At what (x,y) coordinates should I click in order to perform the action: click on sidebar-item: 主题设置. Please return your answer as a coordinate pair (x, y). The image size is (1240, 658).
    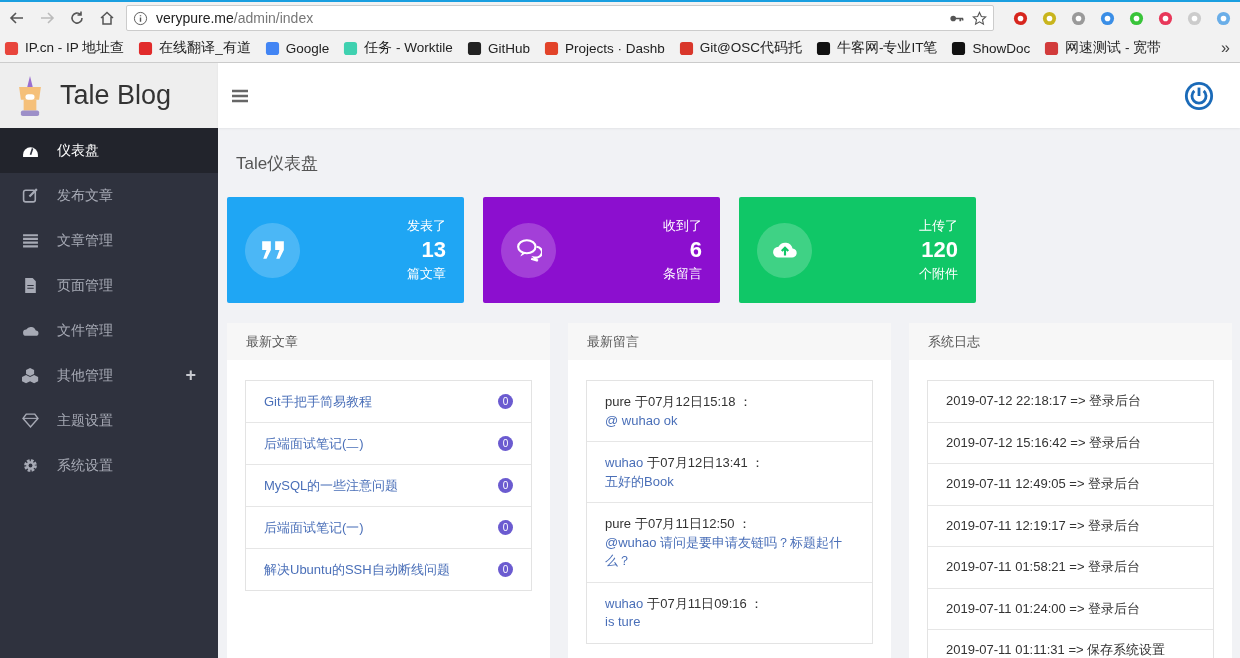
    Looking at the image, I should click on (109, 420).